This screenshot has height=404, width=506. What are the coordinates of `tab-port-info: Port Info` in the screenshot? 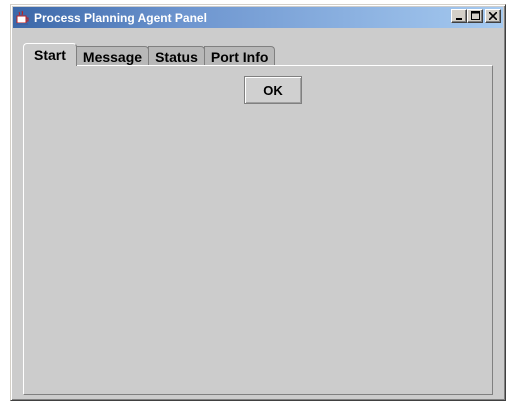 It's located at (239, 56).